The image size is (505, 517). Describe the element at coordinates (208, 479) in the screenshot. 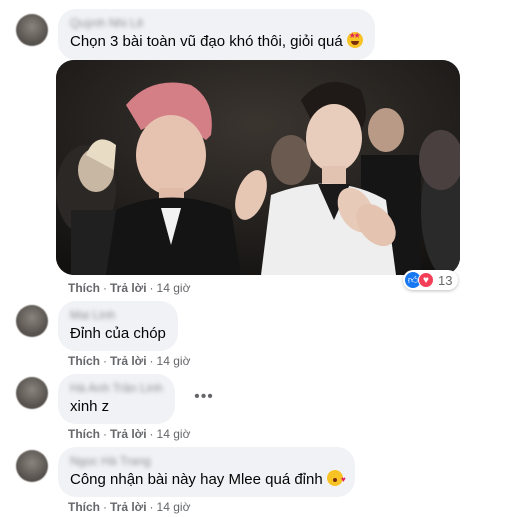

I see `comment-text: Công nhận bài này hay Mlee quá đỉnh ♥` at that location.